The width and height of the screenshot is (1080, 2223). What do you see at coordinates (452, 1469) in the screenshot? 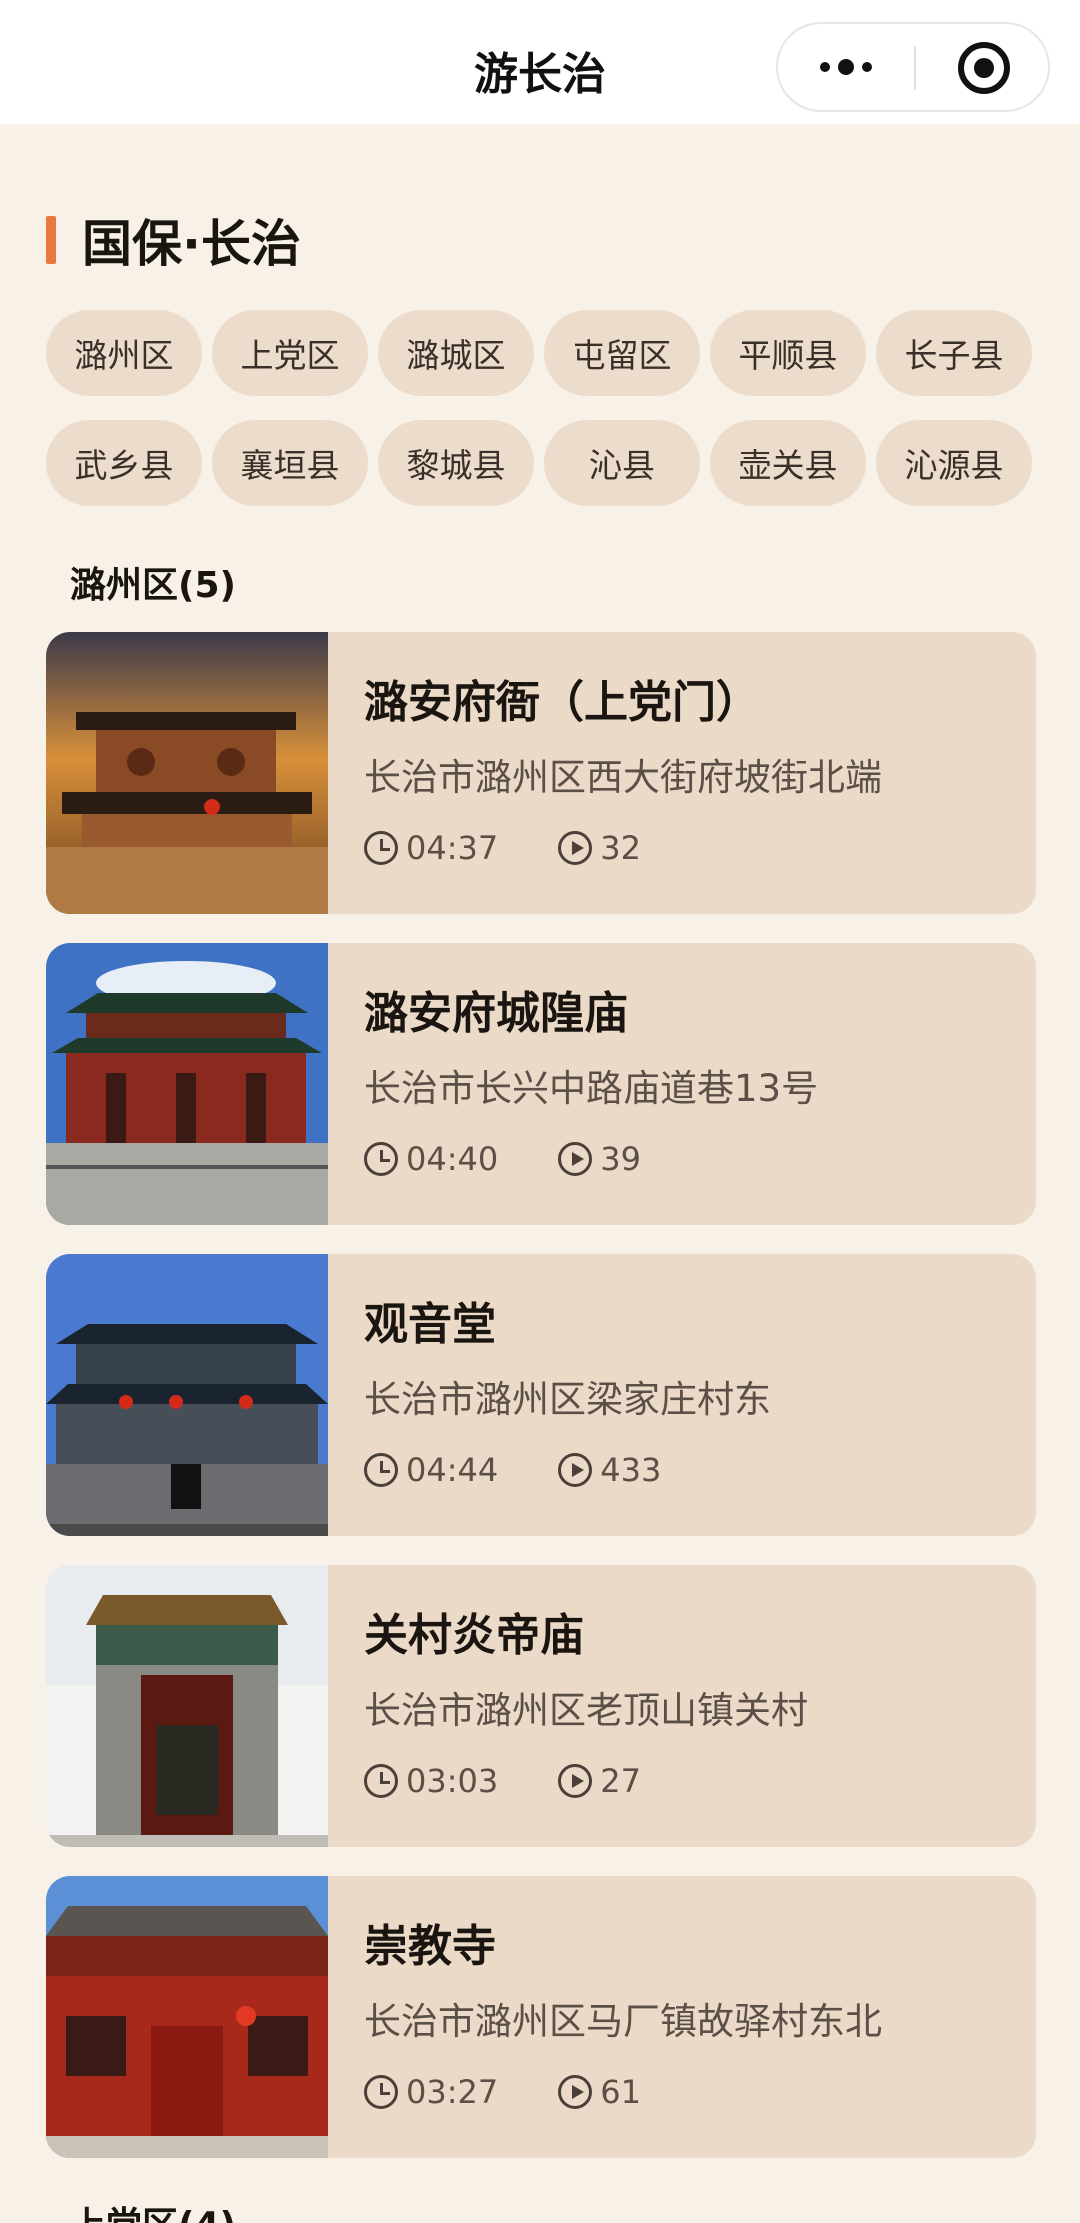
I see `audio-duration: 04:44` at bounding box center [452, 1469].